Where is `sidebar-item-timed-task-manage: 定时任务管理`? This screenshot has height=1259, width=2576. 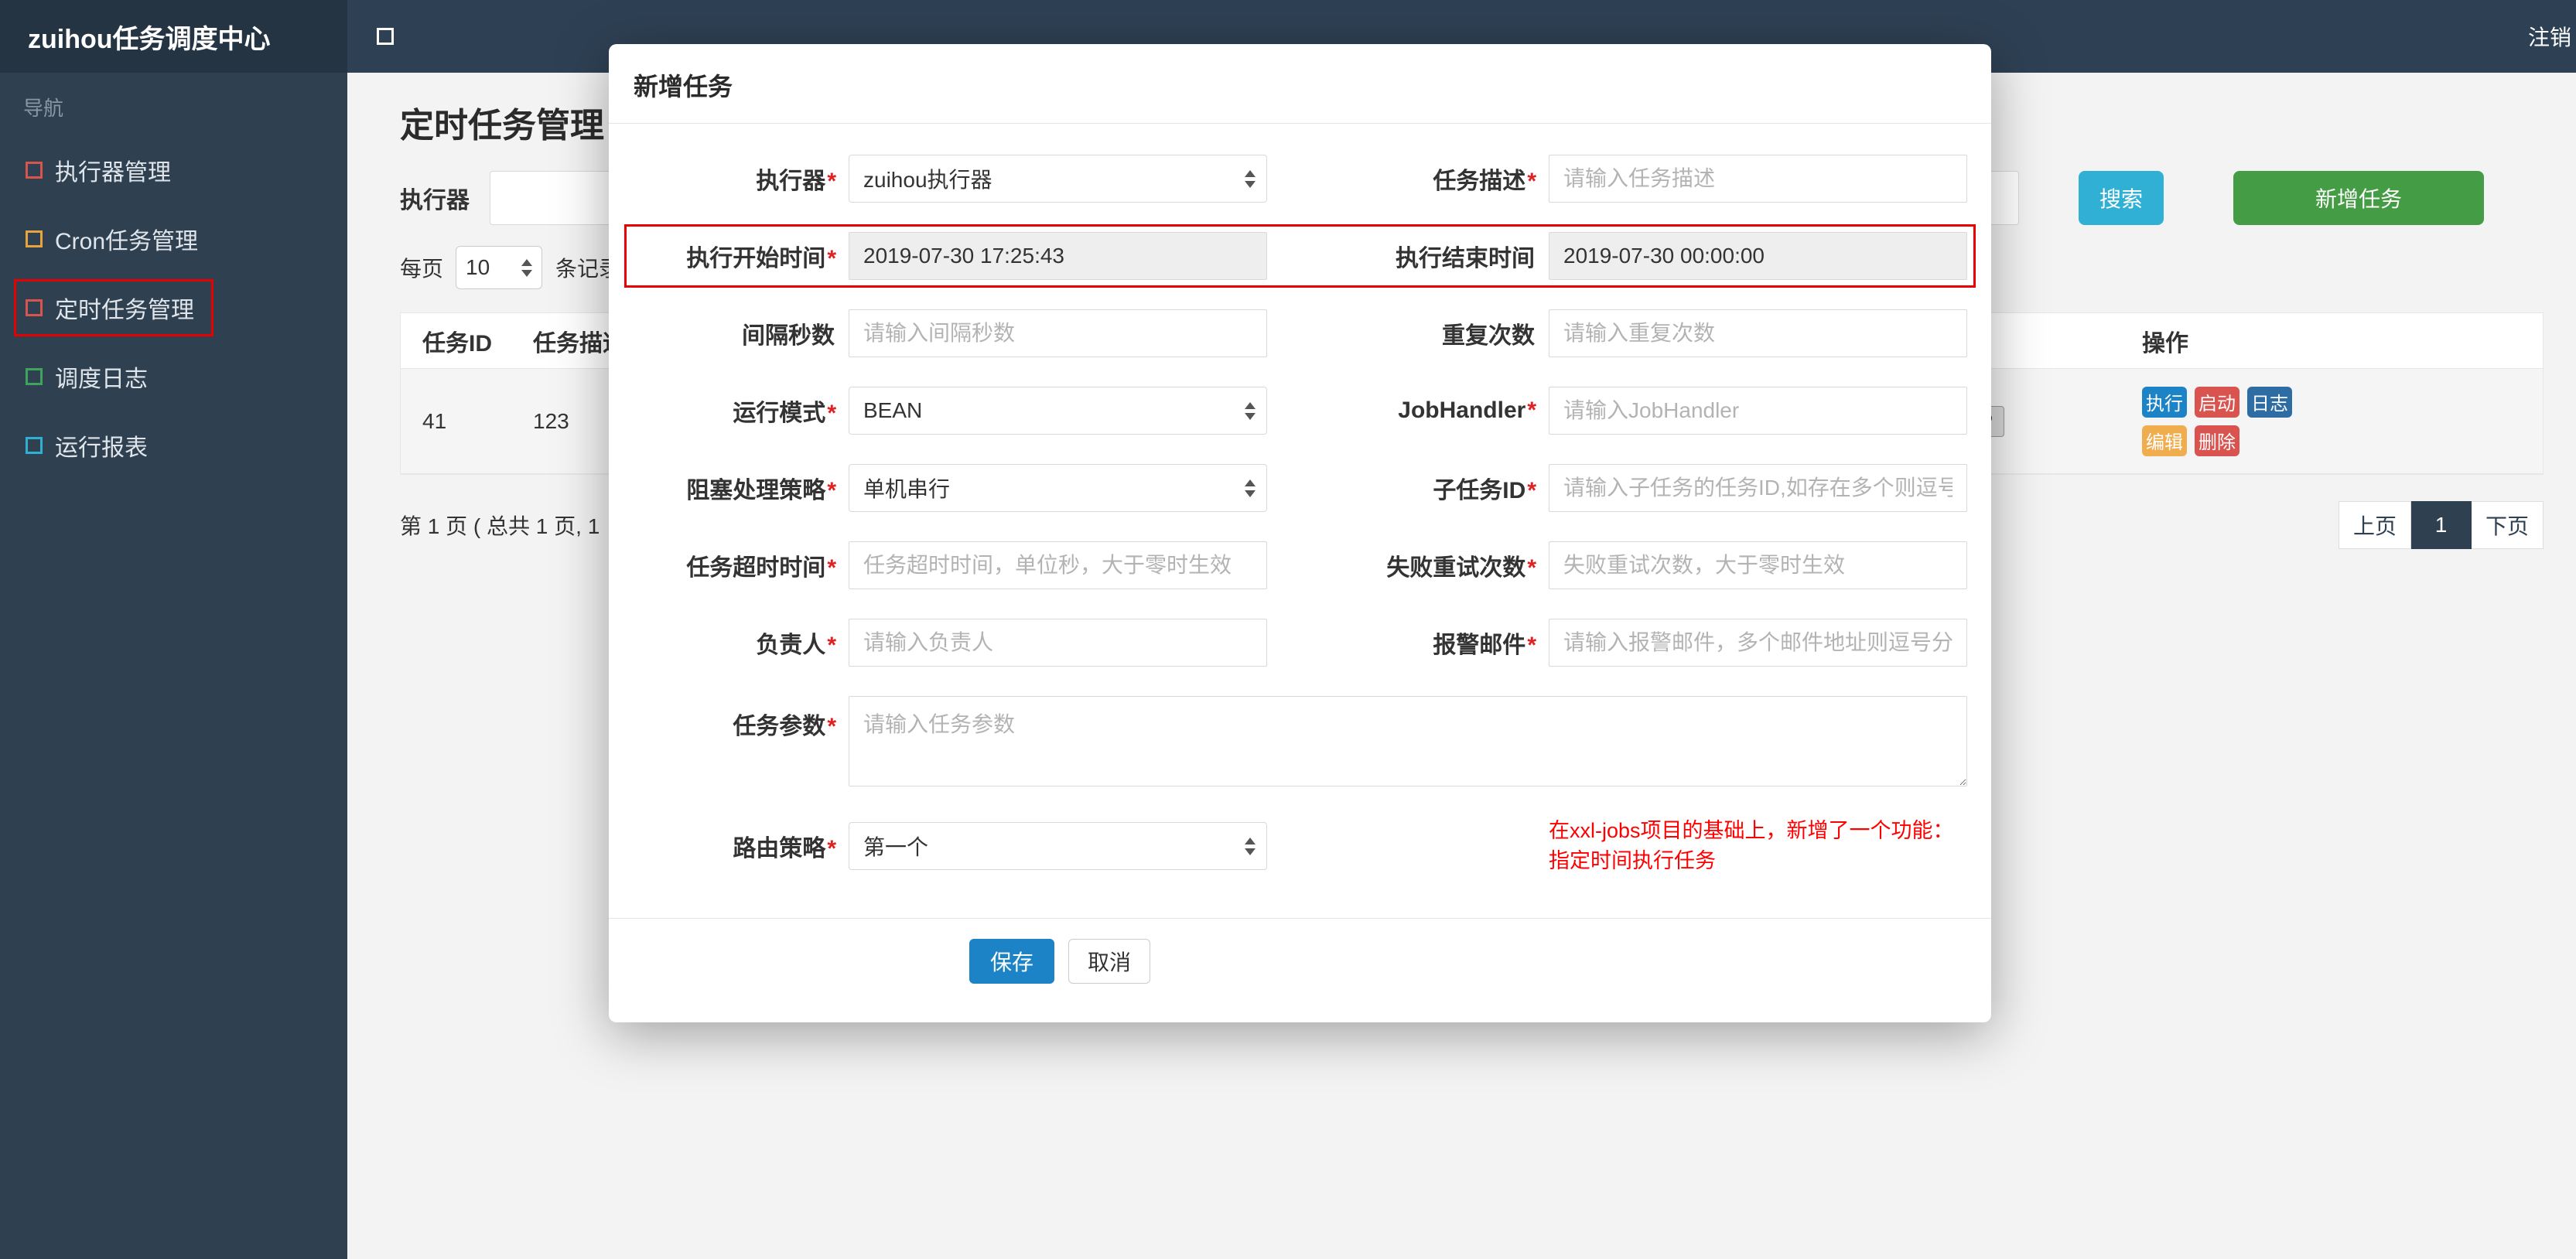
sidebar-item-timed-task-manage: 定时任务管理 is located at coordinates (173, 308).